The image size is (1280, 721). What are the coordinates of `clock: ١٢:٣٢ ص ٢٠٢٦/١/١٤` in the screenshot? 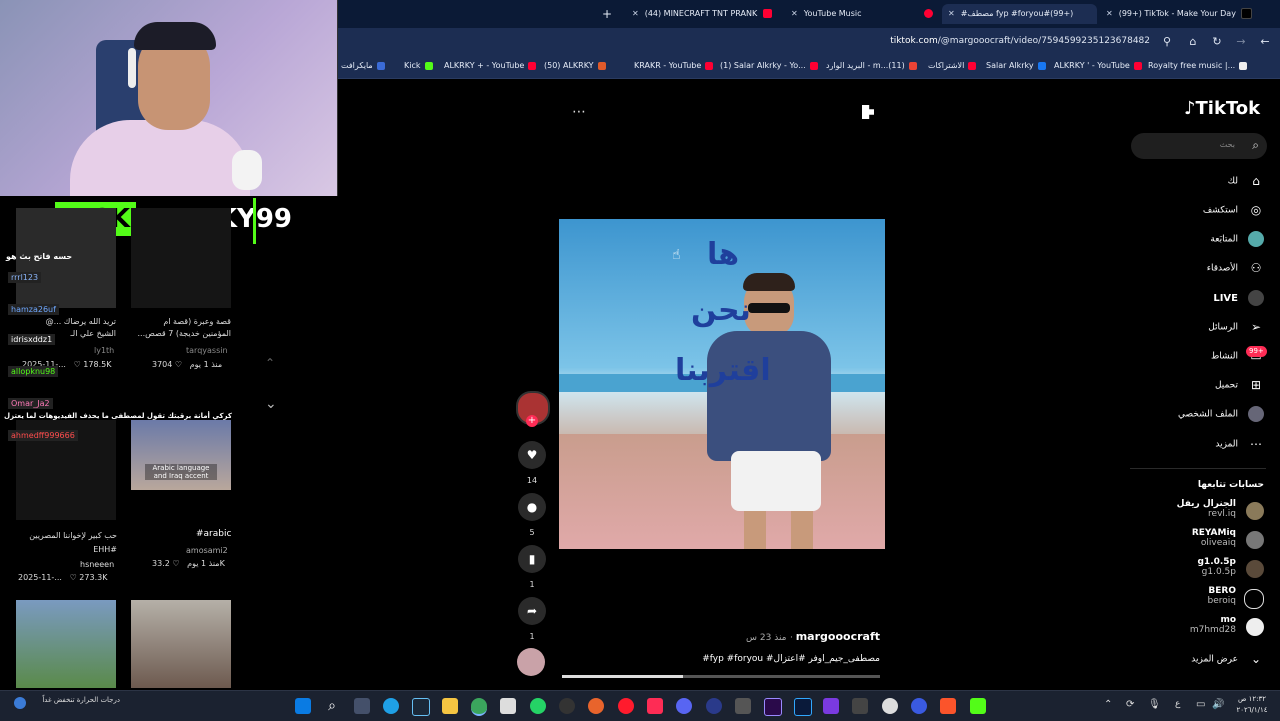 It's located at (1252, 705).